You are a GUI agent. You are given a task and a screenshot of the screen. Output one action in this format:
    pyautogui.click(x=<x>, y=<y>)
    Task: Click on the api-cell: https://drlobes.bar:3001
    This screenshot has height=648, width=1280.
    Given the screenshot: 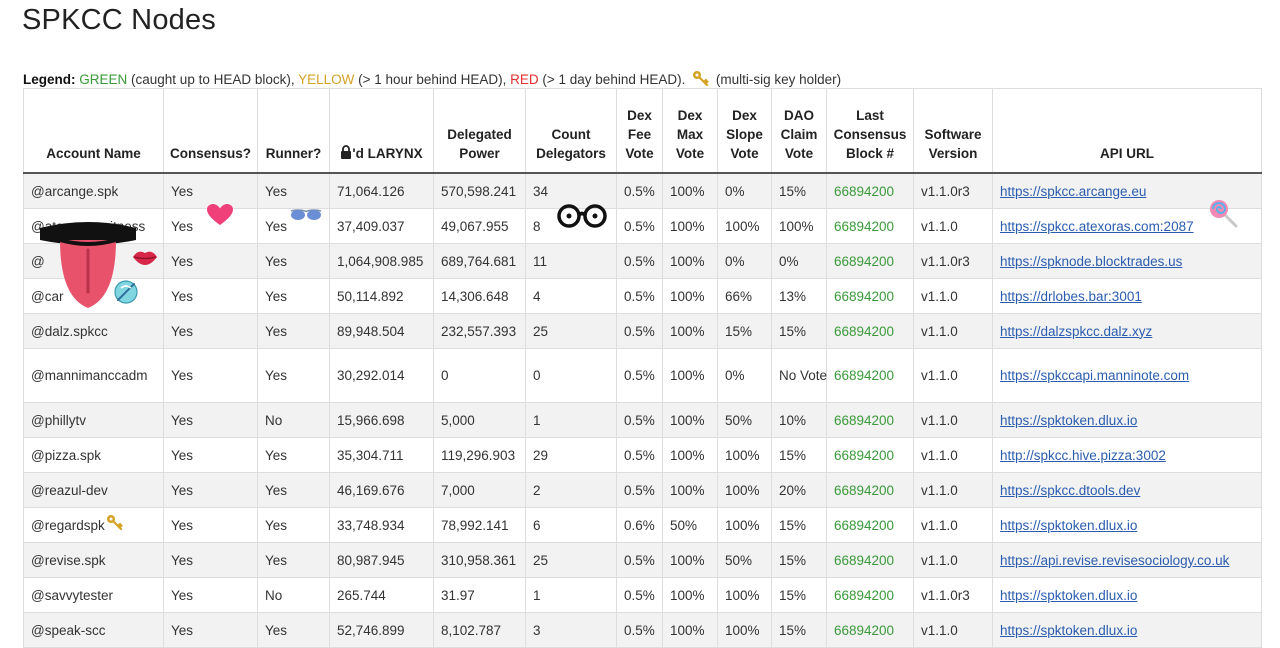 What is the action you would take?
    pyautogui.click(x=1127, y=296)
    